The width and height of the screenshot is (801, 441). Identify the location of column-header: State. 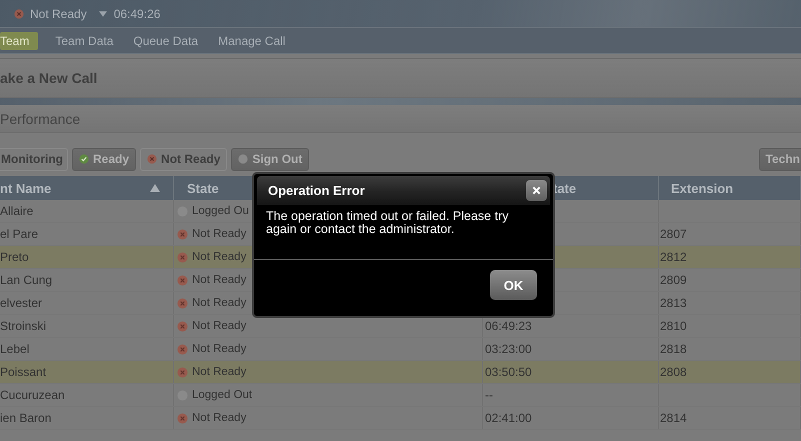
(203, 188).